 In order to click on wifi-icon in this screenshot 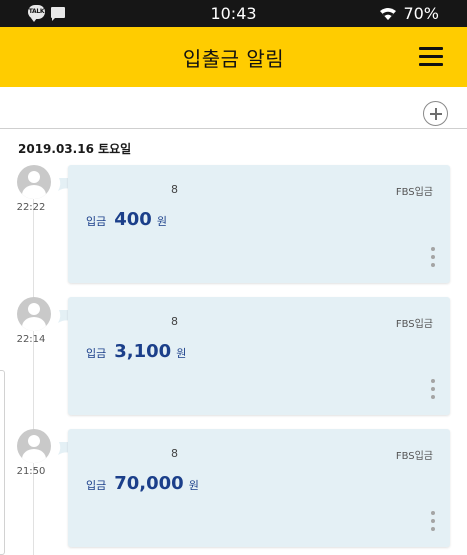, I will do `click(388, 13)`.